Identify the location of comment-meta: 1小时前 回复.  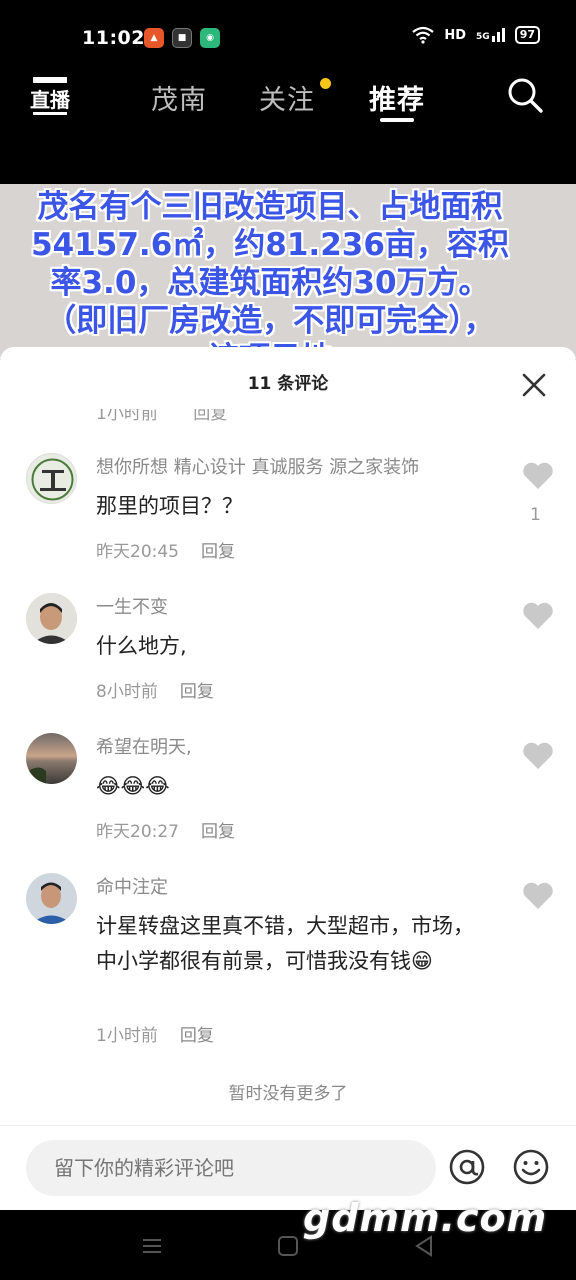
(155, 1033).